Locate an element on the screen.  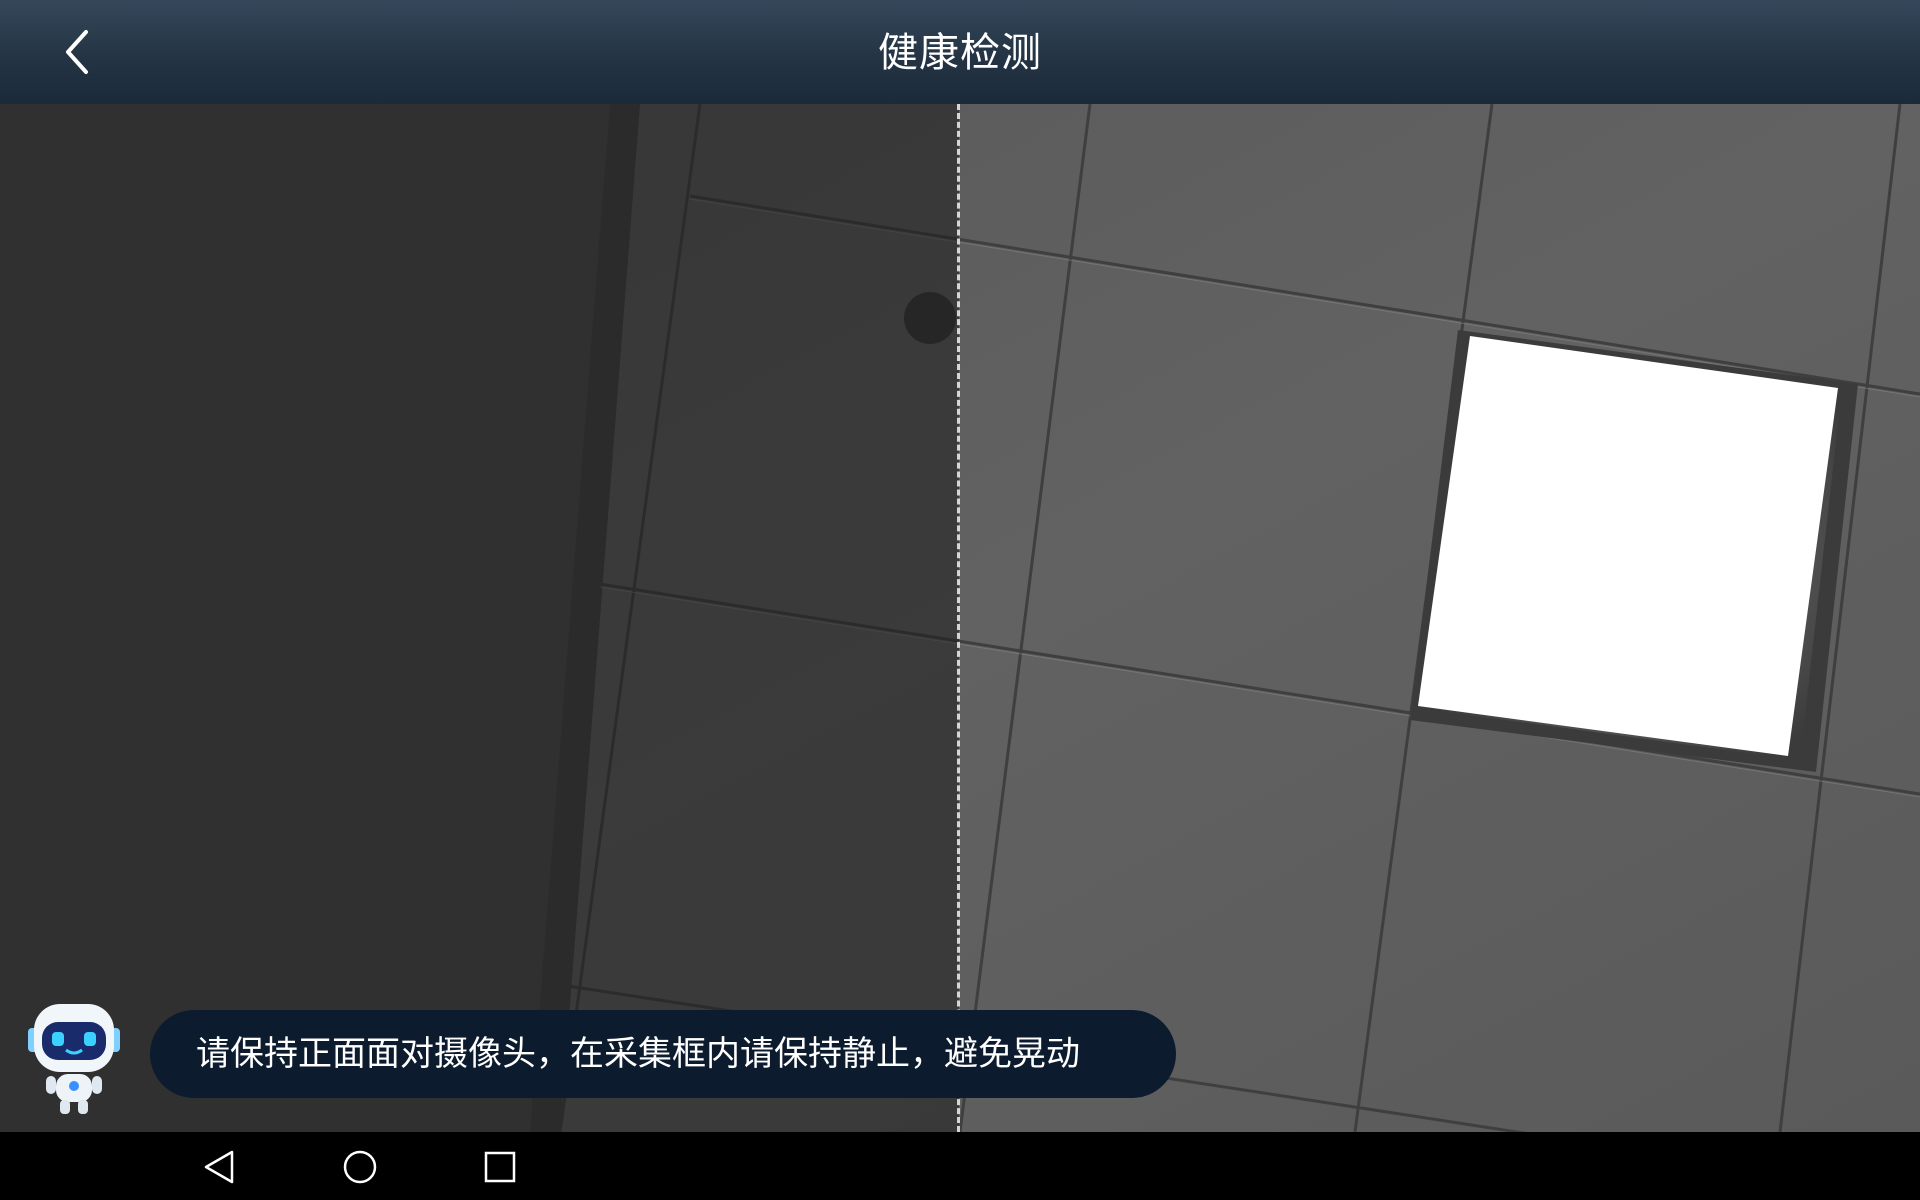
instruction-bubble: 请保持正面面对摄像头，在采集框内请保持静止，避免晃动 is located at coordinates (663, 1054).